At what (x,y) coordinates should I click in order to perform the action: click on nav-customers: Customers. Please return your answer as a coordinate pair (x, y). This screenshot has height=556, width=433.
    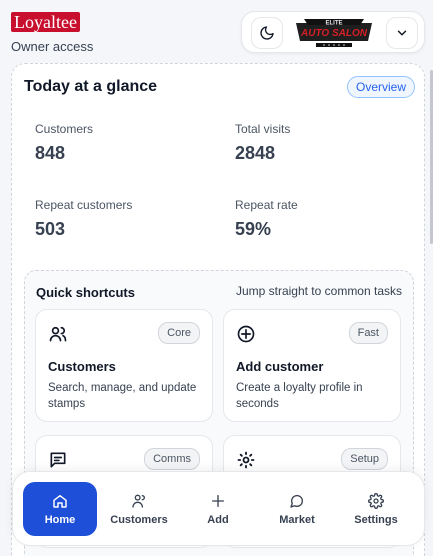
    Looking at the image, I should click on (139, 509).